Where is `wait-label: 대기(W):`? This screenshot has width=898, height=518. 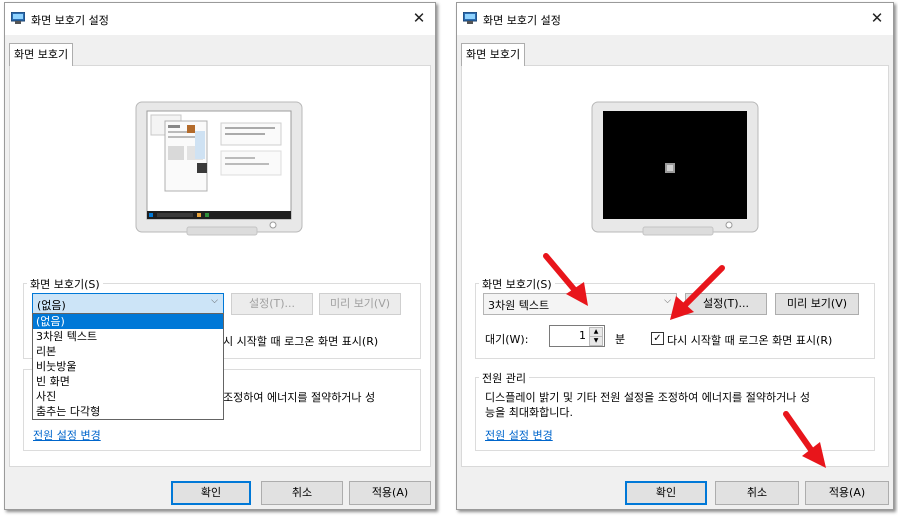 wait-label: 대기(W): is located at coordinates (507, 339).